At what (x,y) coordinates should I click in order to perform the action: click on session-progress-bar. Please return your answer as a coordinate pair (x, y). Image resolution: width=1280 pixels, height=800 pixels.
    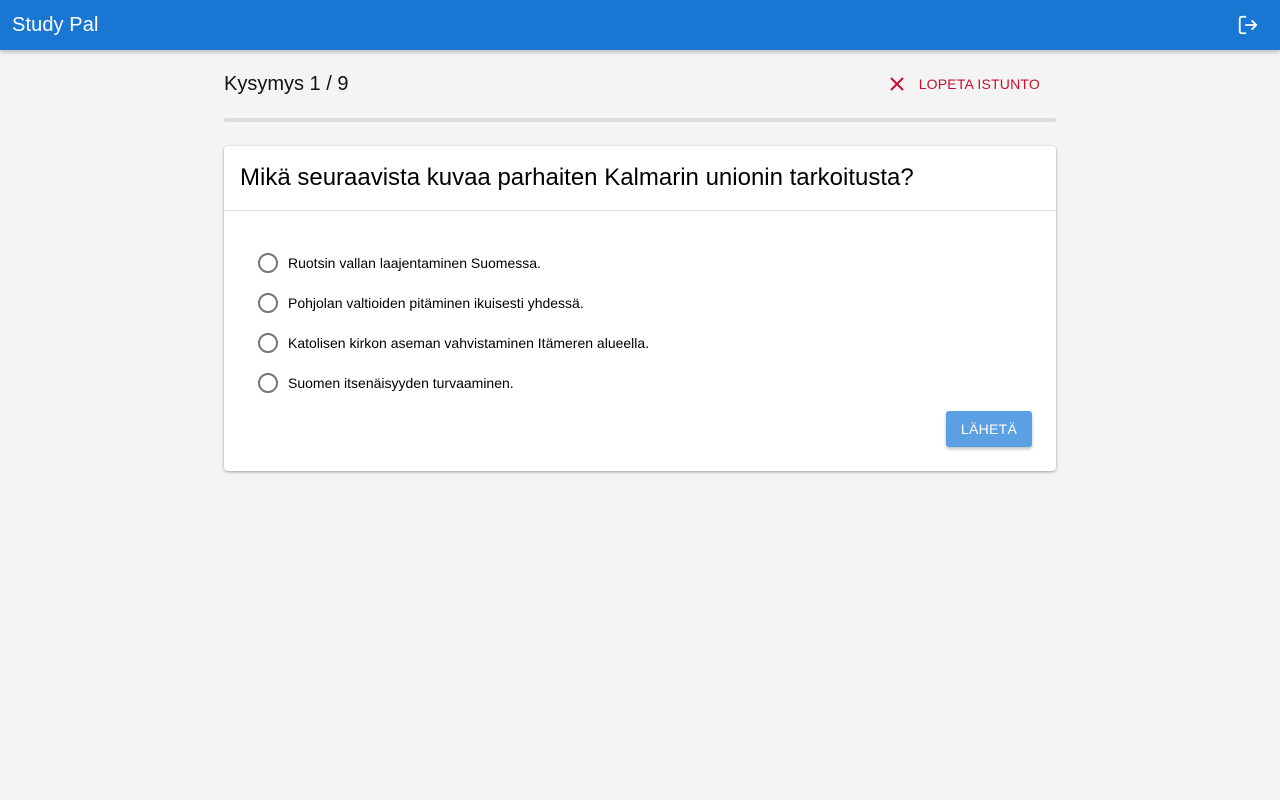
    Looking at the image, I should click on (640, 120).